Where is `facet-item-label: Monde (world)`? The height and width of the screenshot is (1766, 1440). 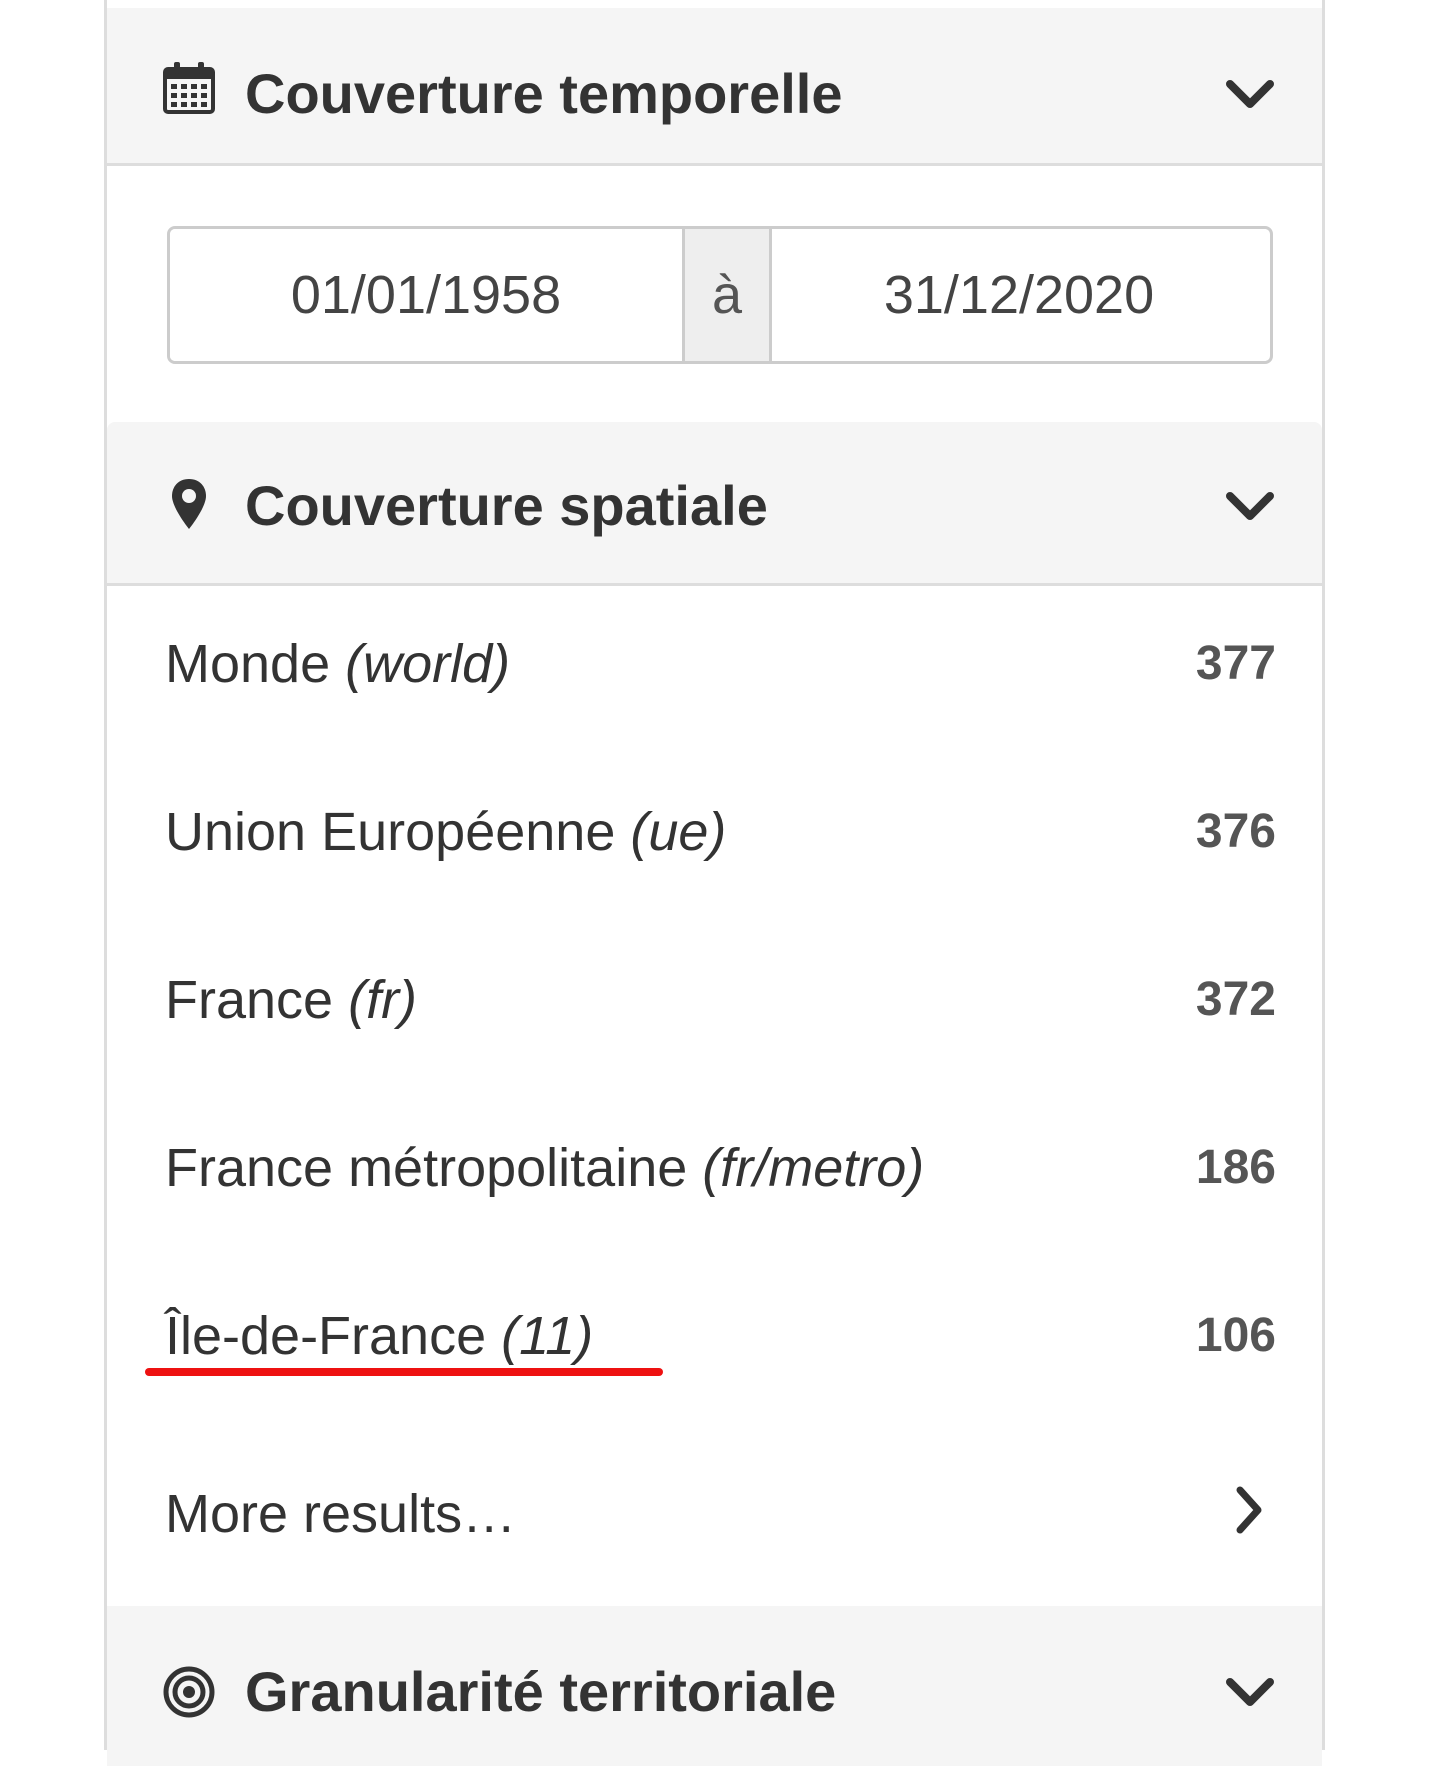
facet-item-label: Monde (world) is located at coordinates (338, 664).